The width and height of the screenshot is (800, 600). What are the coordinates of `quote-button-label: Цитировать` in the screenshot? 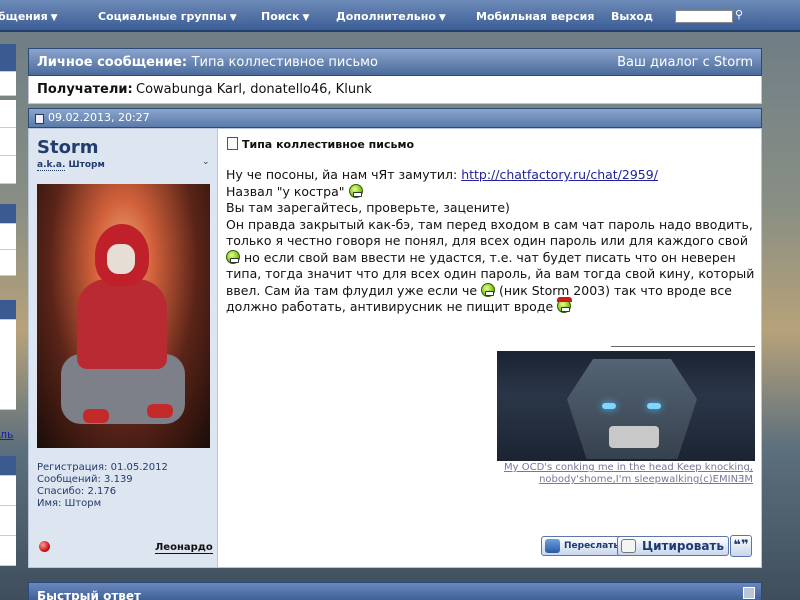 It's located at (683, 546).